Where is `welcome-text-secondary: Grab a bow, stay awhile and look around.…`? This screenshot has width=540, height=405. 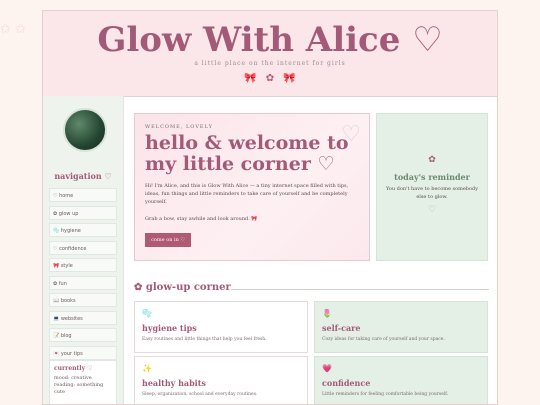
welcome-text-secondary: Grab a bow, stay awhile and look around.… is located at coordinates (201, 219).